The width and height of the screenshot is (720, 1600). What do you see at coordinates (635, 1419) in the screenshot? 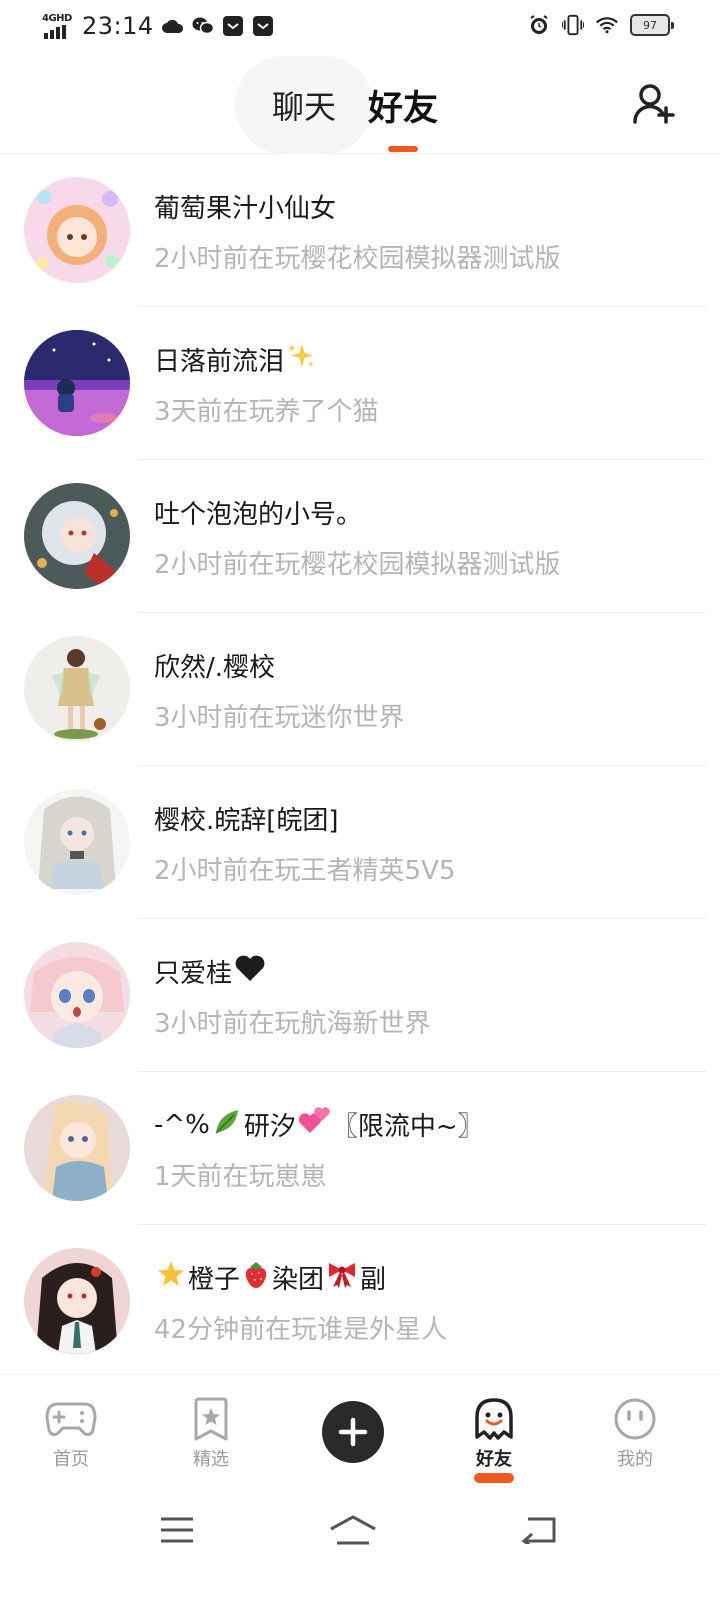
I see `face-icon` at bounding box center [635, 1419].